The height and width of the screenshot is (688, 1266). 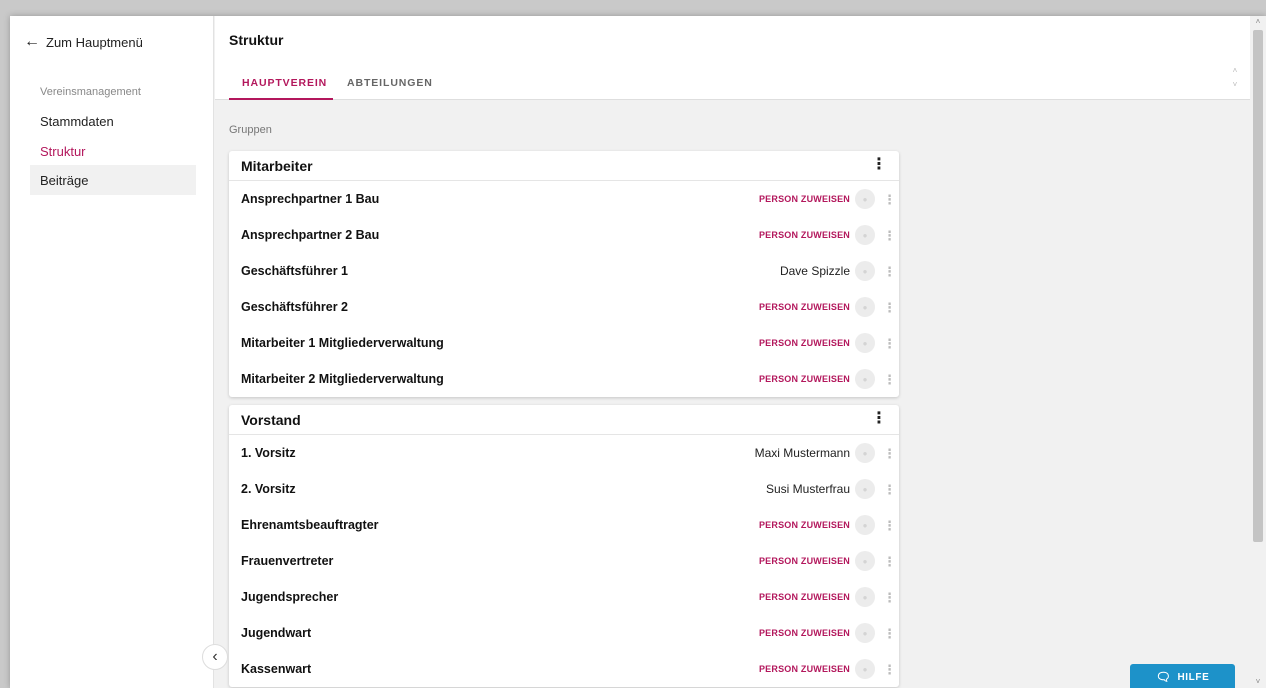 What do you see at coordinates (564, 597) in the screenshot?
I see `group-row: Jugendsprecher PERSON ZUWEISEN ● ⋮` at bounding box center [564, 597].